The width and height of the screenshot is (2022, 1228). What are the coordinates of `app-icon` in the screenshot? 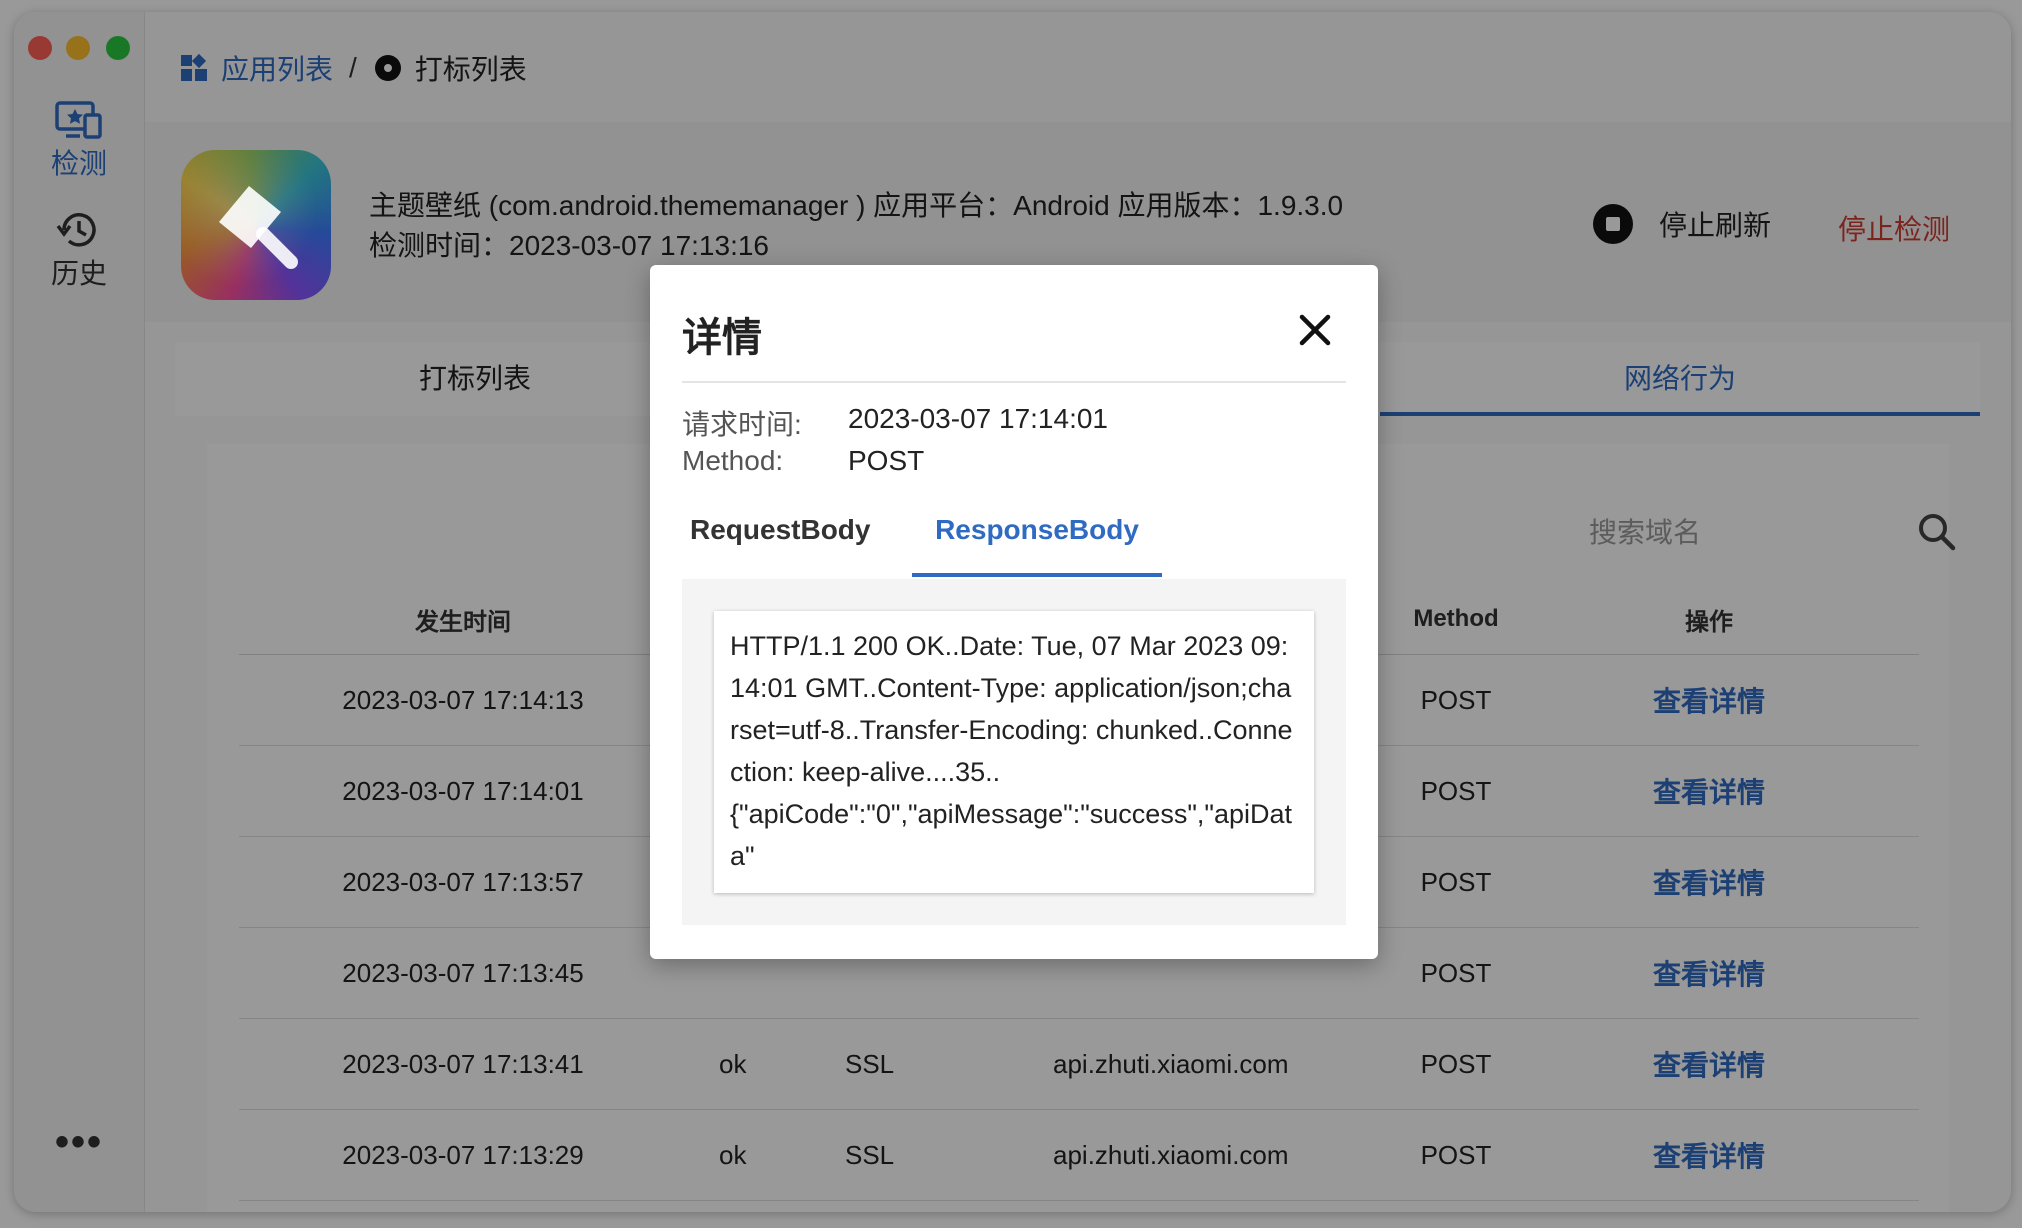 It's located at (256, 225).